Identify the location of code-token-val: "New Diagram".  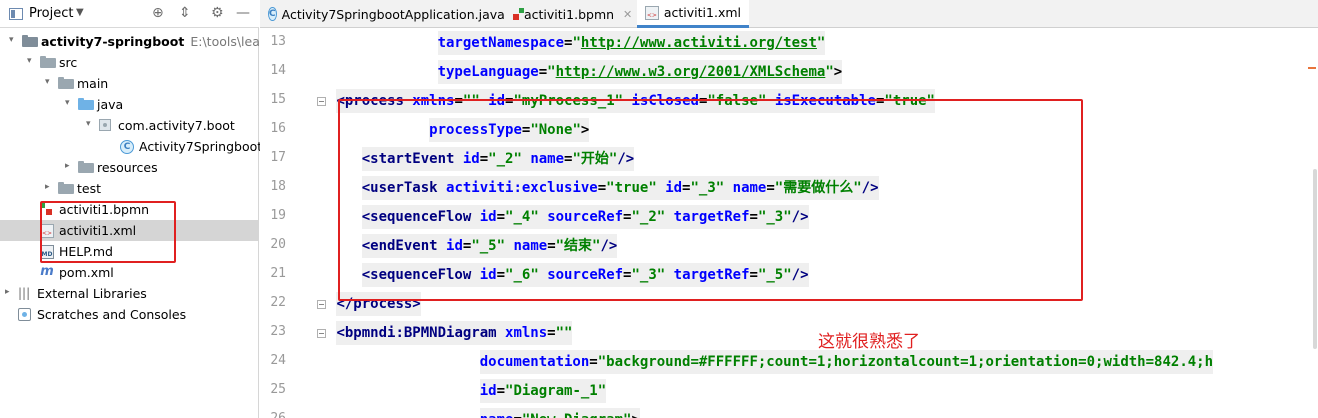
(577, 415).